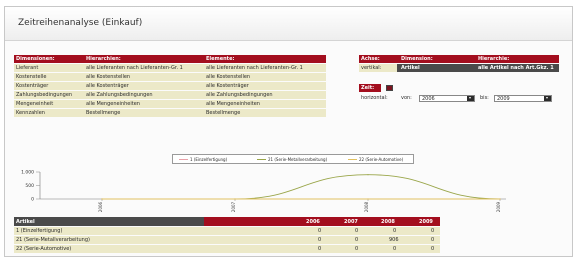 This screenshot has width=577, height=259. What do you see at coordinates (27, 173) in the screenshot?
I see `y-tick-label: 1.000` at bounding box center [27, 173].